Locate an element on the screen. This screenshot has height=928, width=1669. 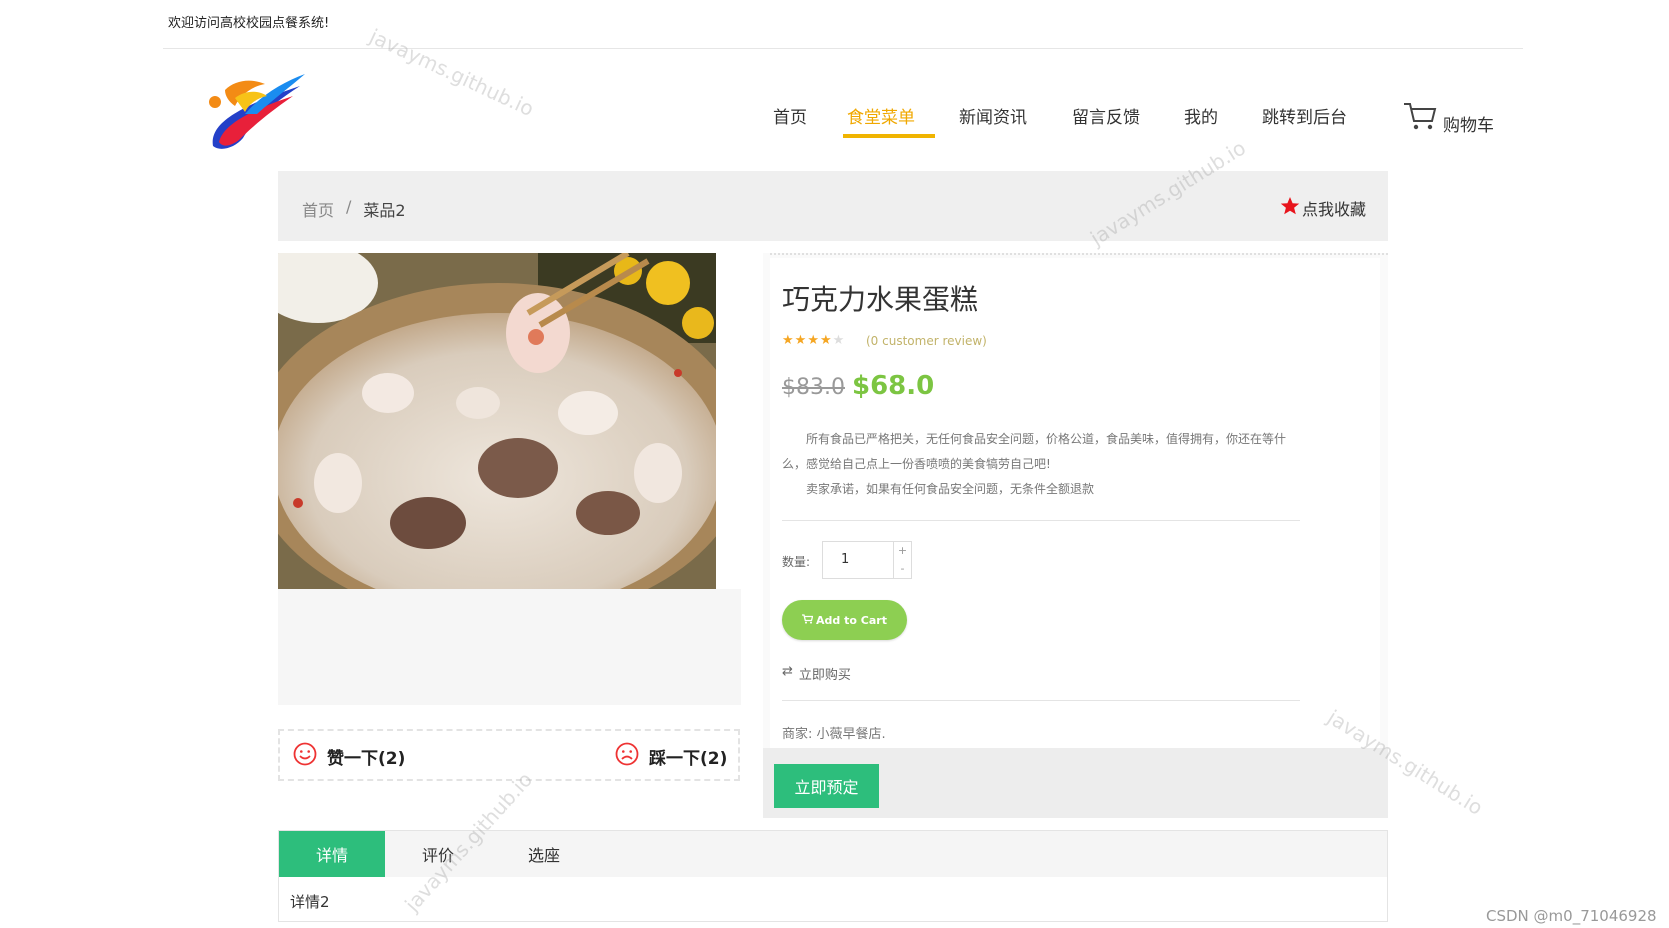
quantity-stepper: + - is located at coordinates (903, 560).